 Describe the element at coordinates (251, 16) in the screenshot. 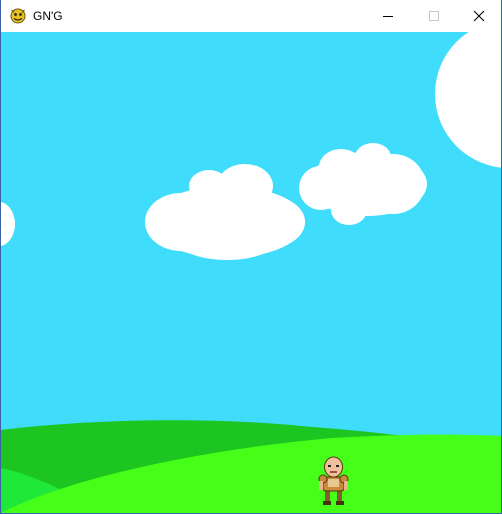

I see `title-bar: GN'G` at that location.